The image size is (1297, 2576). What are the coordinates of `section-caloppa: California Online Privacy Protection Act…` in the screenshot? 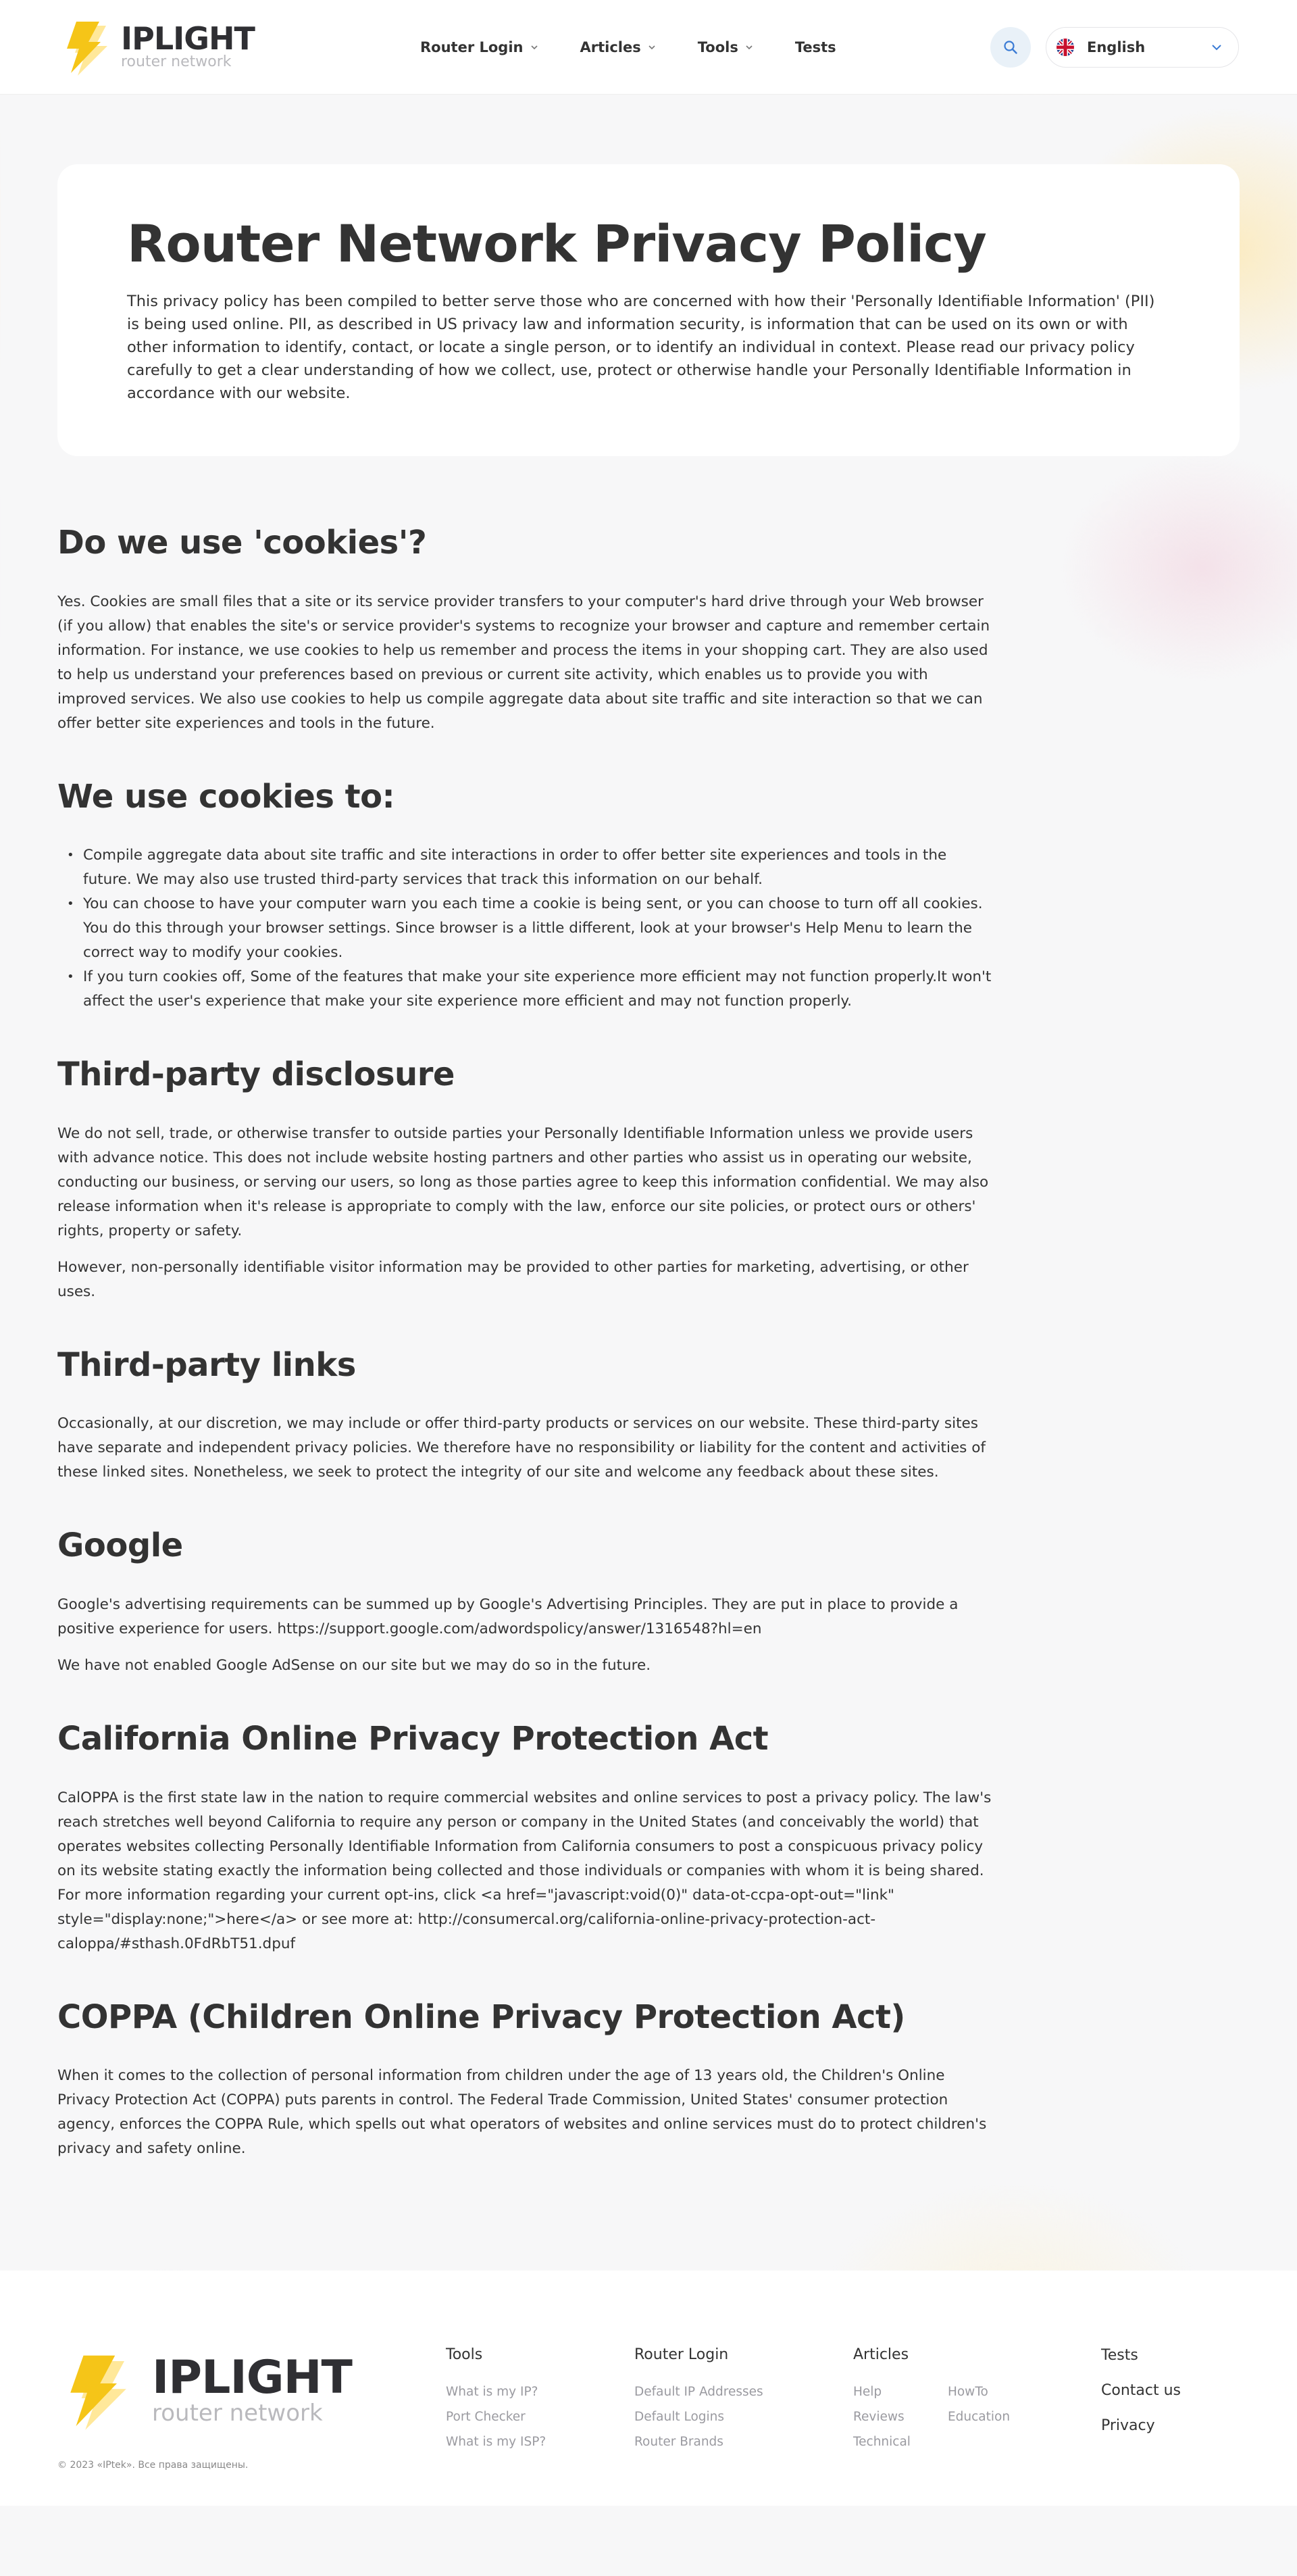 It's located at (525, 1838).